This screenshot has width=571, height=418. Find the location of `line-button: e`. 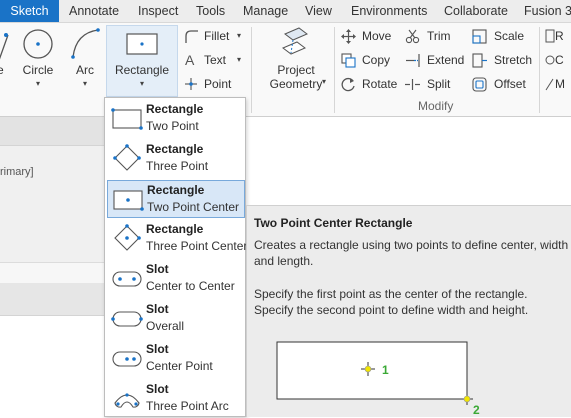

line-button: e is located at coordinates (5, 59).